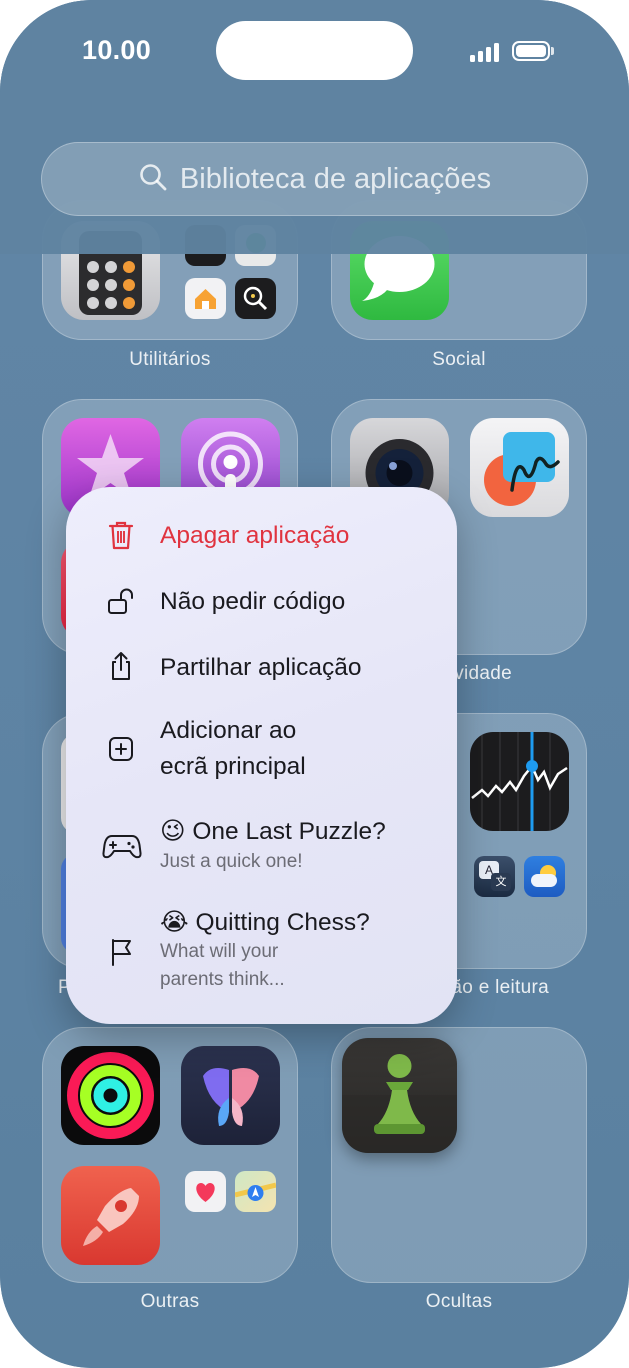 Image resolution: width=629 pixels, height=1368 pixels. I want to click on magnifier-icon, so click(153, 179).